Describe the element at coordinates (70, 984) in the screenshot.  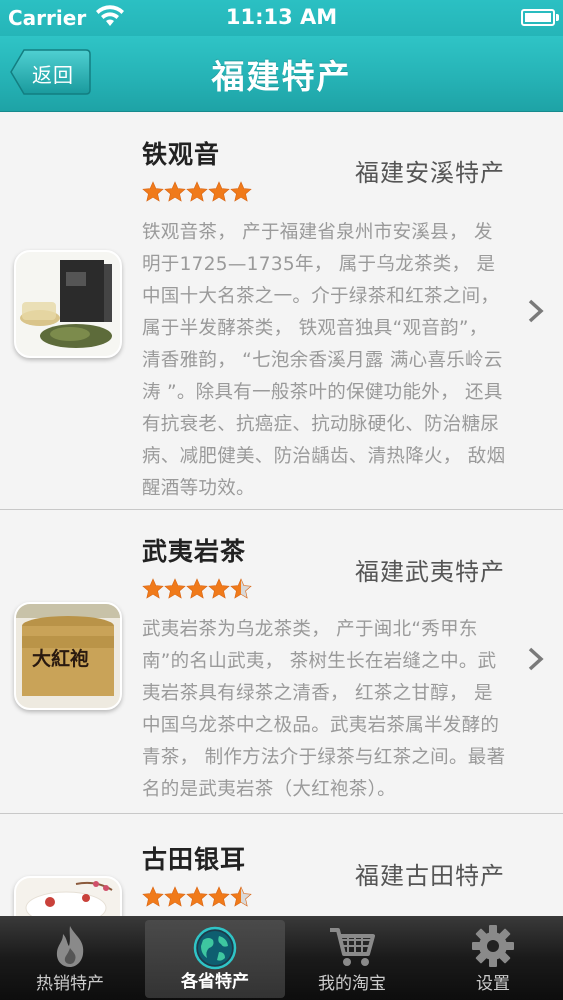
I see `tab-label: 热销特产` at that location.